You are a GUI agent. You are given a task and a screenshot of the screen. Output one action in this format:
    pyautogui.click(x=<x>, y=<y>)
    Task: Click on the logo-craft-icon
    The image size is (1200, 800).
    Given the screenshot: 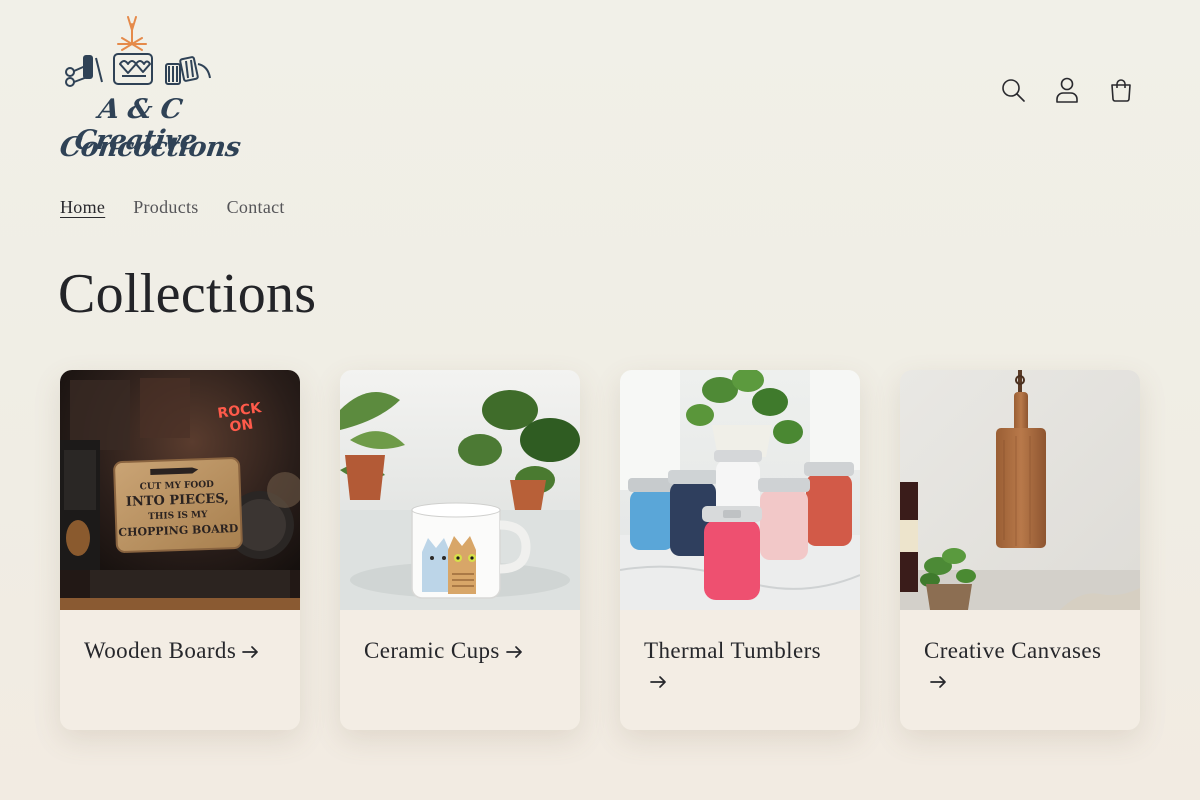 What is the action you would take?
    pyautogui.click(x=138, y=51)
    